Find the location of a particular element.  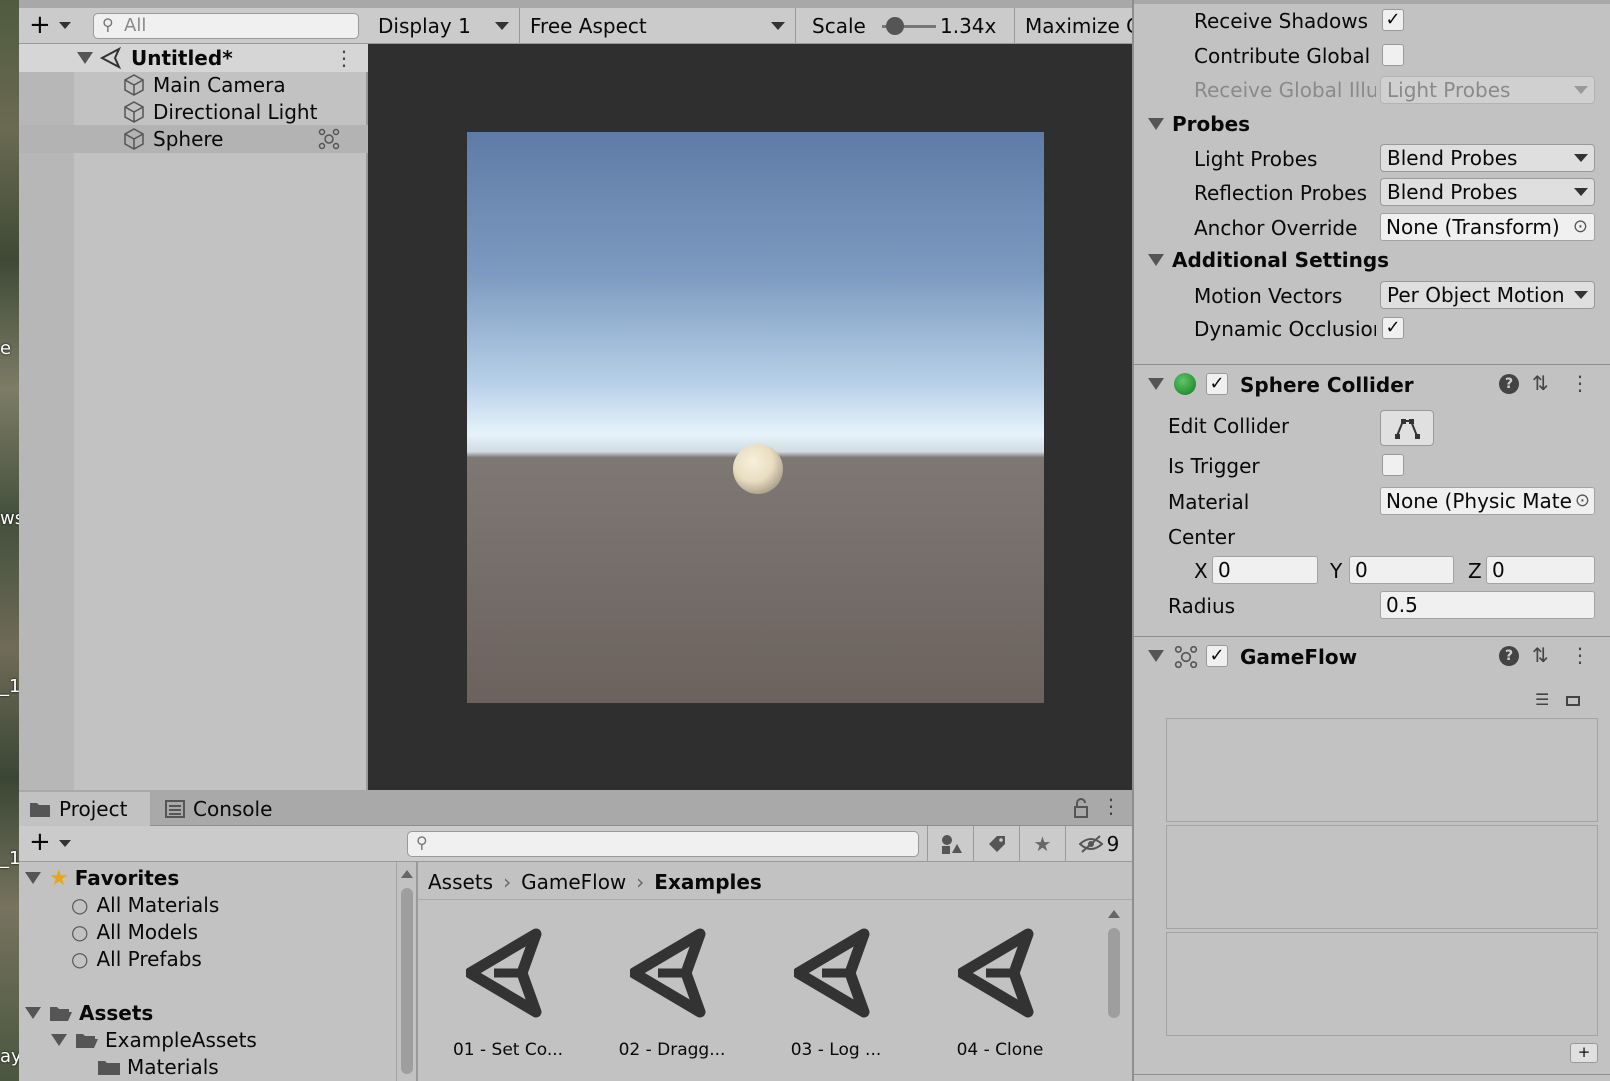

sphere-collider-header: ✓ Sphere Collider ? ⇅ ⋮ is located at coordinates (1372, 384).